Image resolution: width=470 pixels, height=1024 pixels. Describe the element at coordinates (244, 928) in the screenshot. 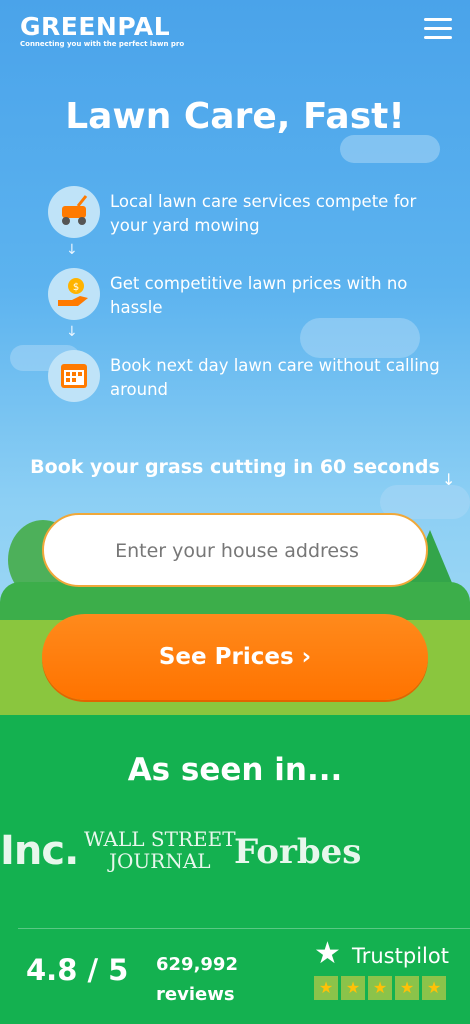

I see `section-divider` at that location.